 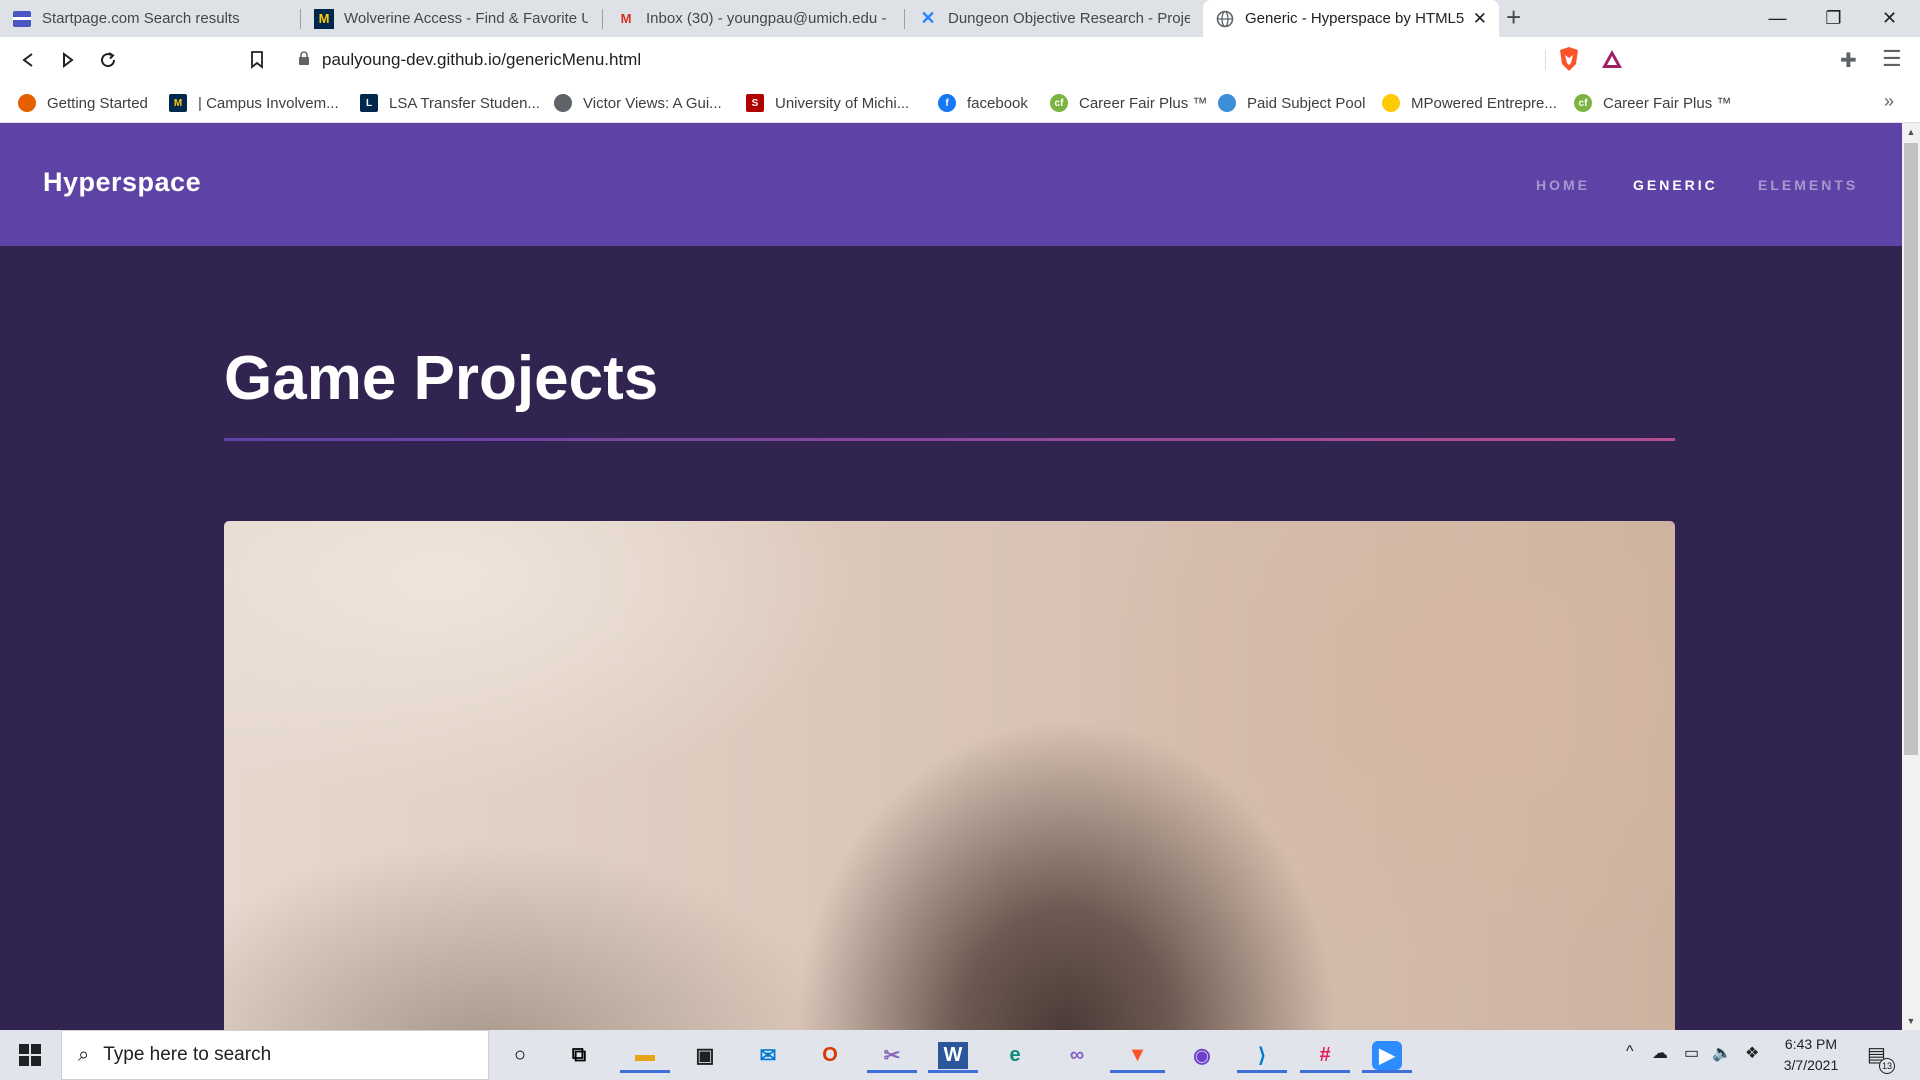 What do you see at coordinates (1480, 19) in the screenshot?
I see `close-tab-icon: ✕` at bounding box center [1480, 19].